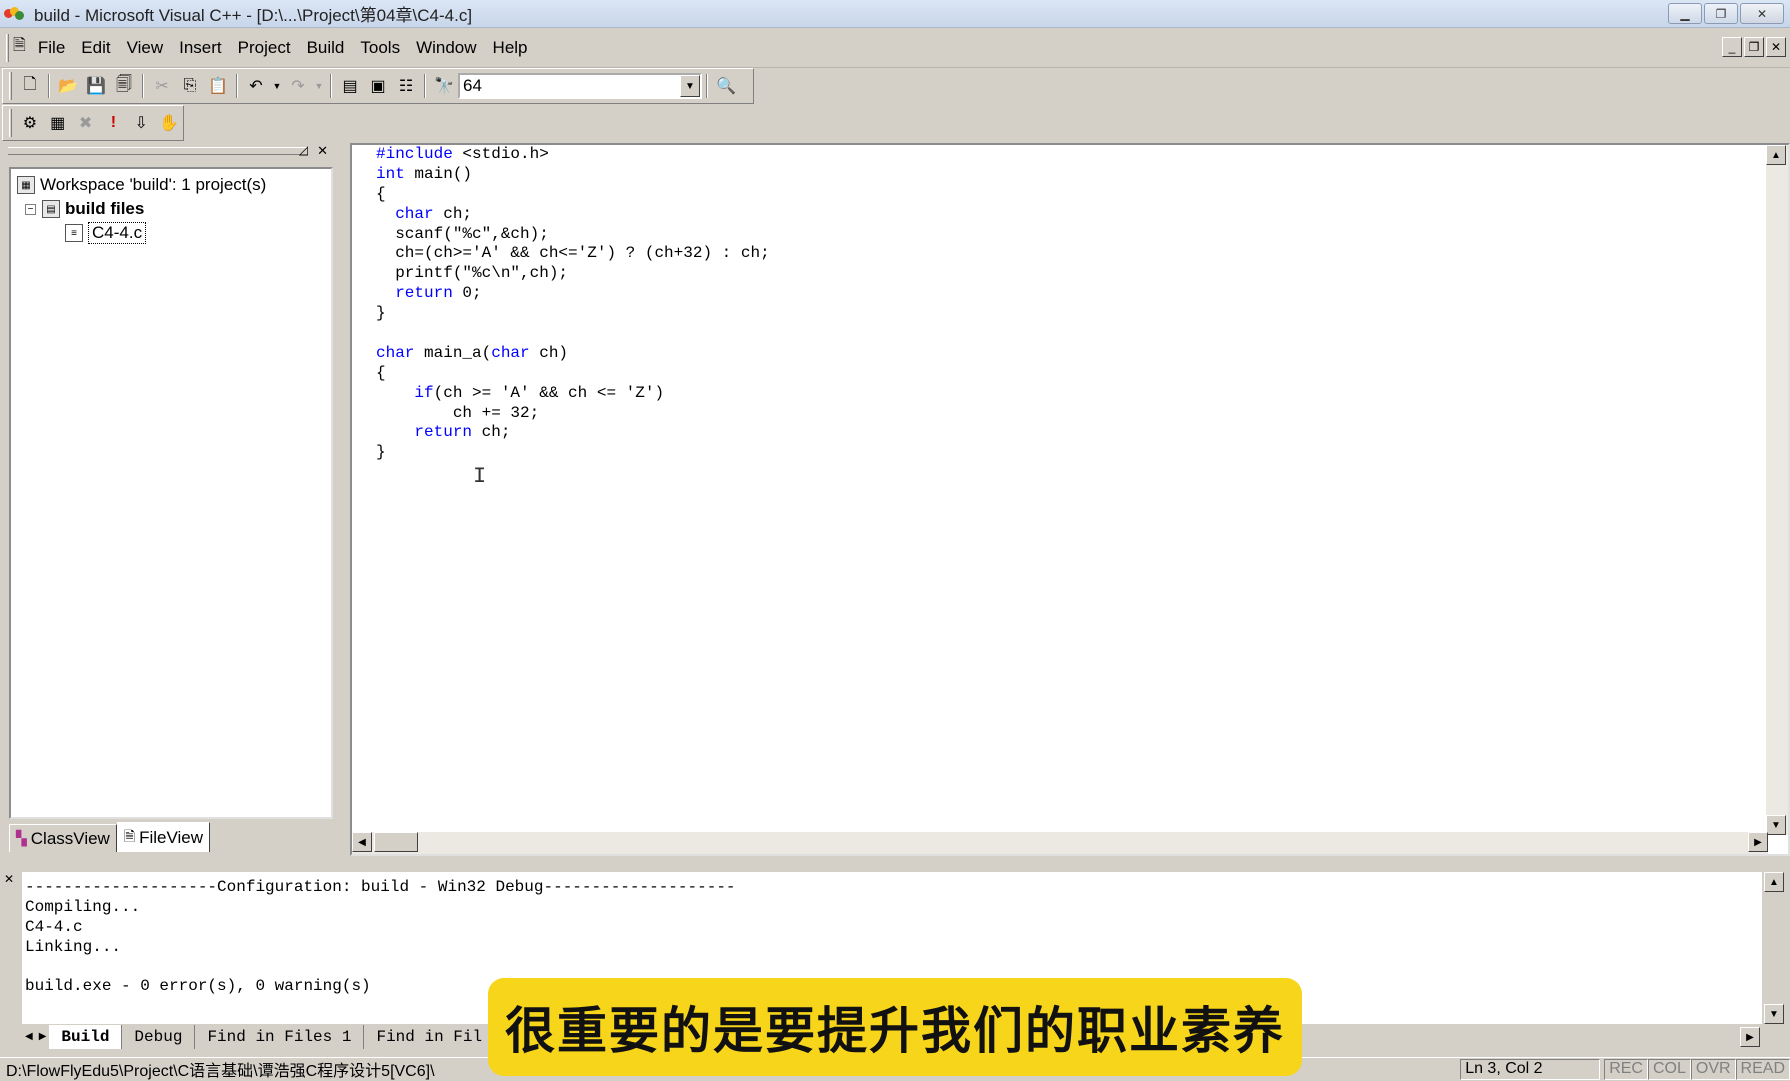 The width and height of the screenshot is (1790, 1081). Describe the element at coordinates (378, 86) in the screenshot. I see `output-window-icon: ▣` at that location.